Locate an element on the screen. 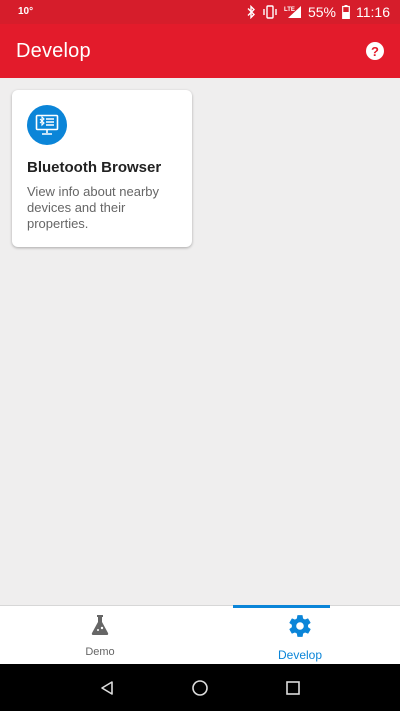 The width and height of the screenshot is (400, 711). clock: 11:16 is located at coordinates (373, 12).